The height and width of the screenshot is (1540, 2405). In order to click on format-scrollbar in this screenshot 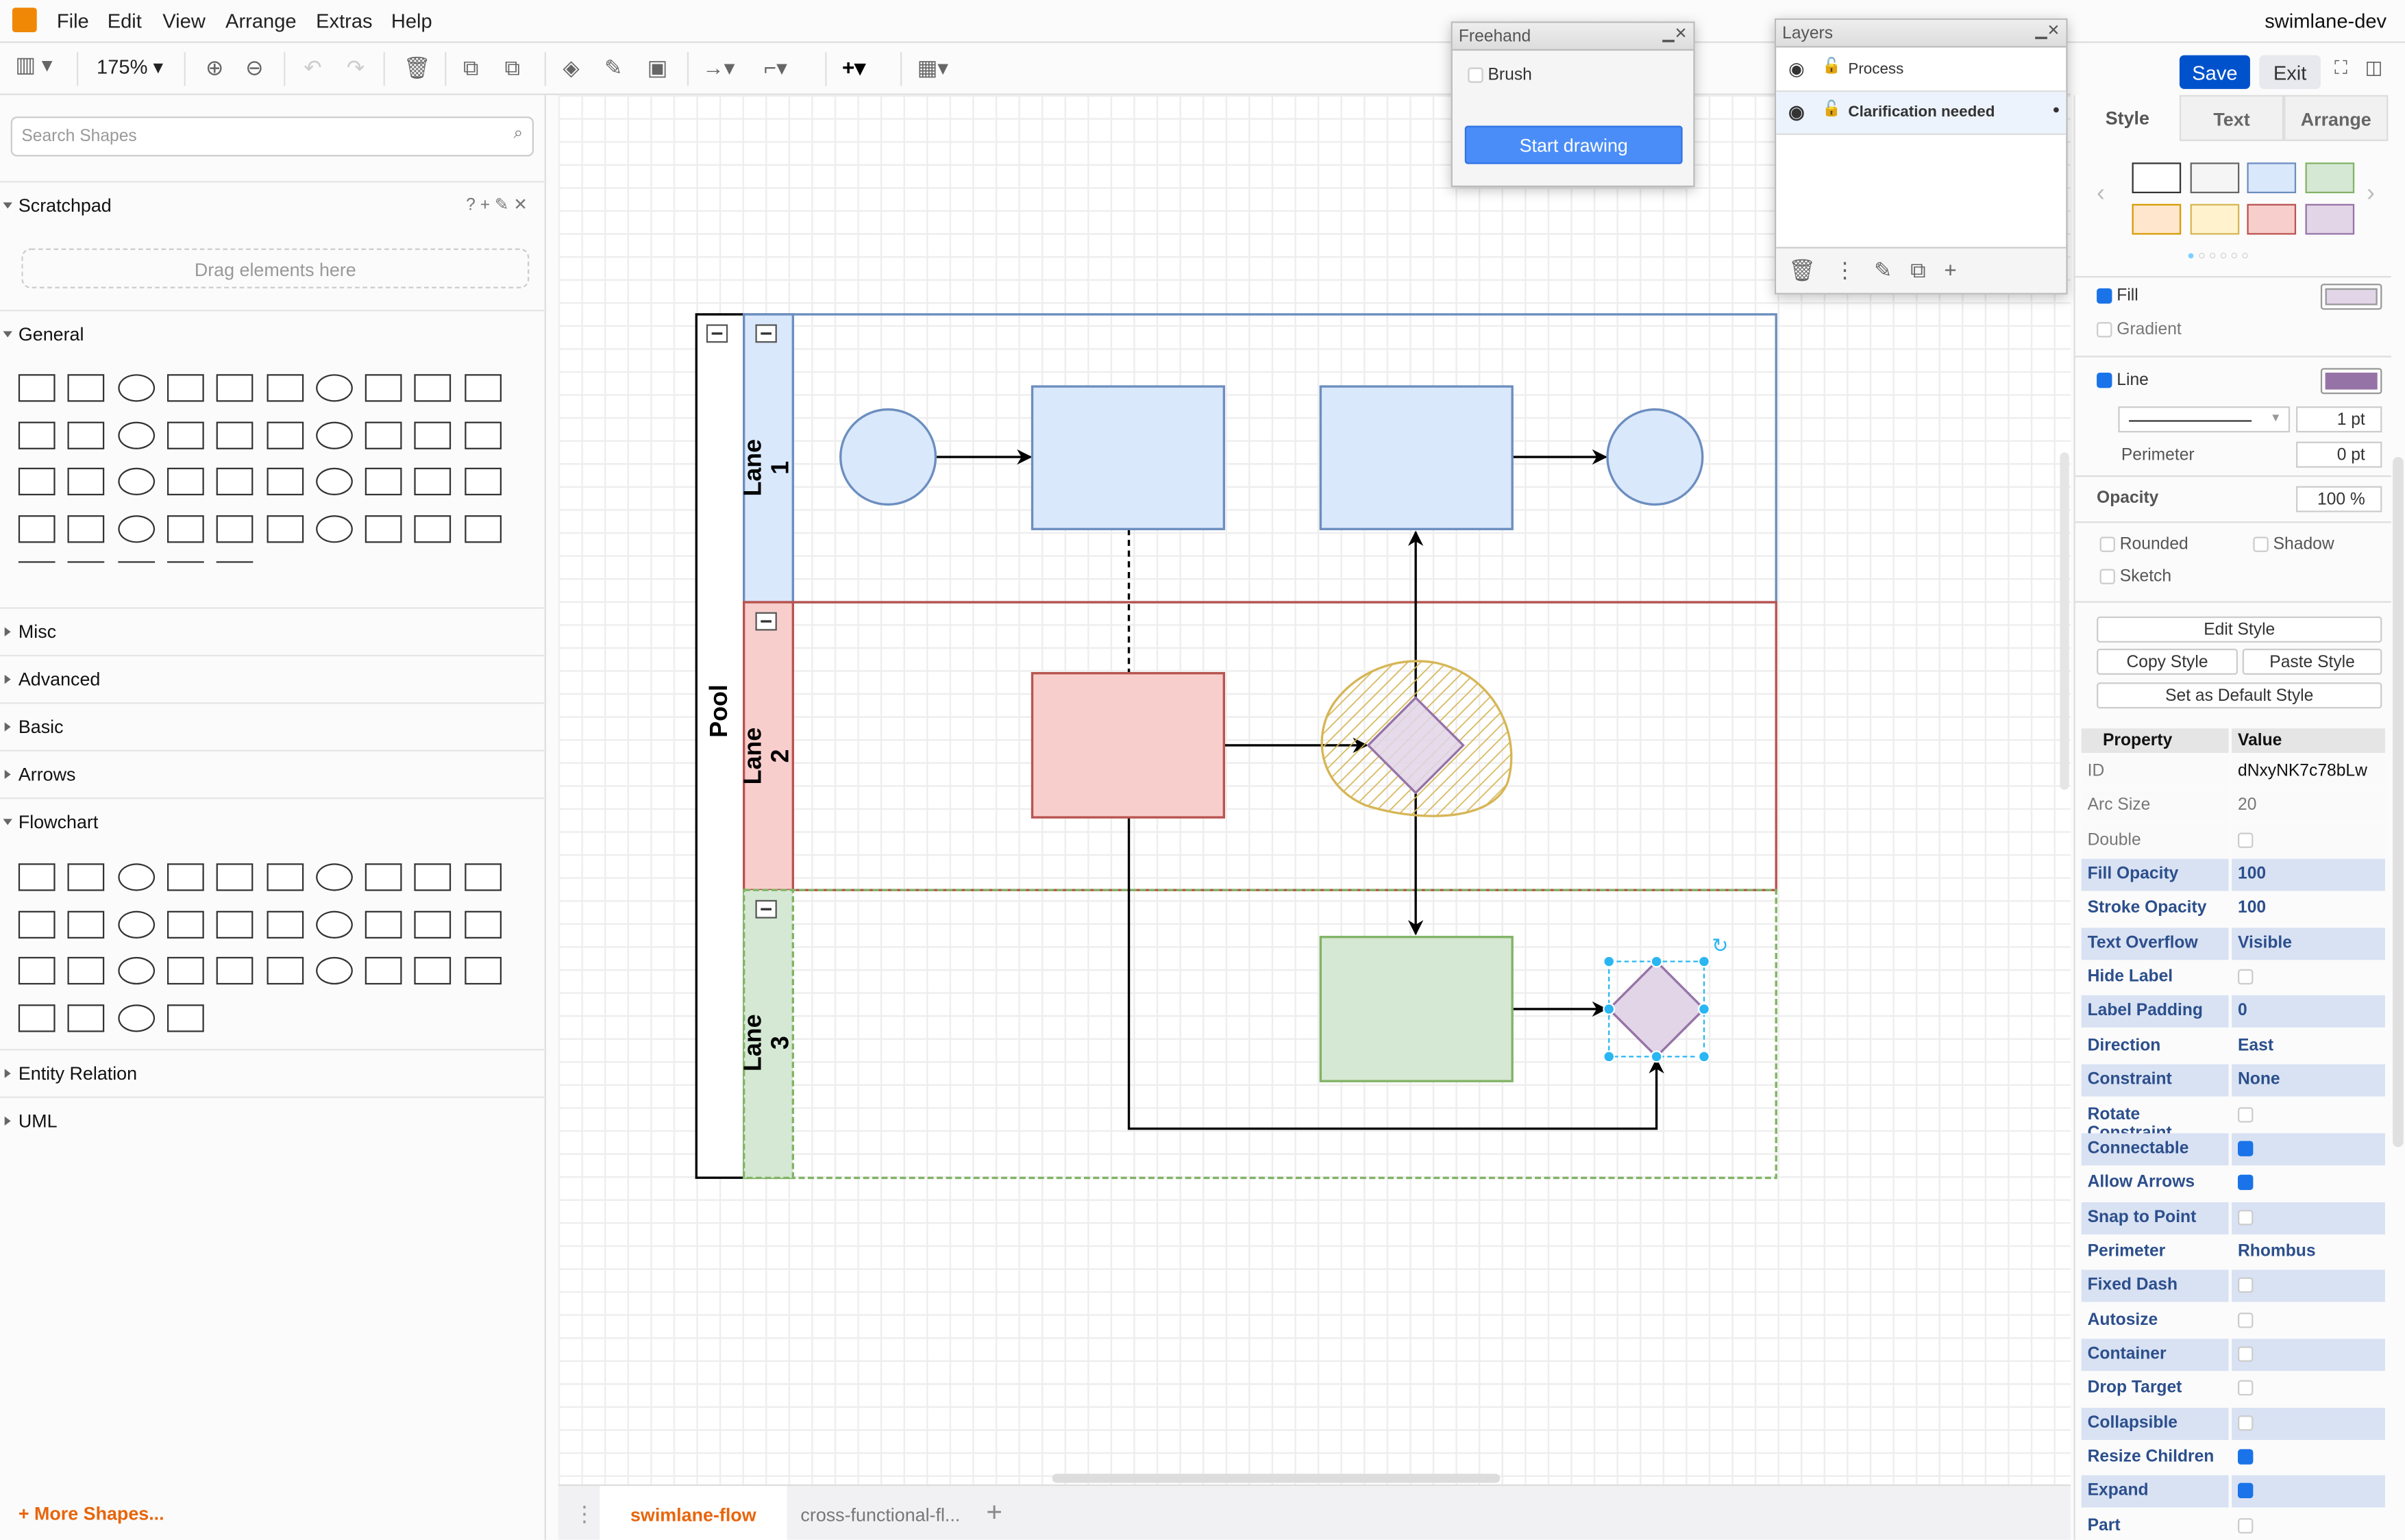, I will do `click(2398, 802)`.